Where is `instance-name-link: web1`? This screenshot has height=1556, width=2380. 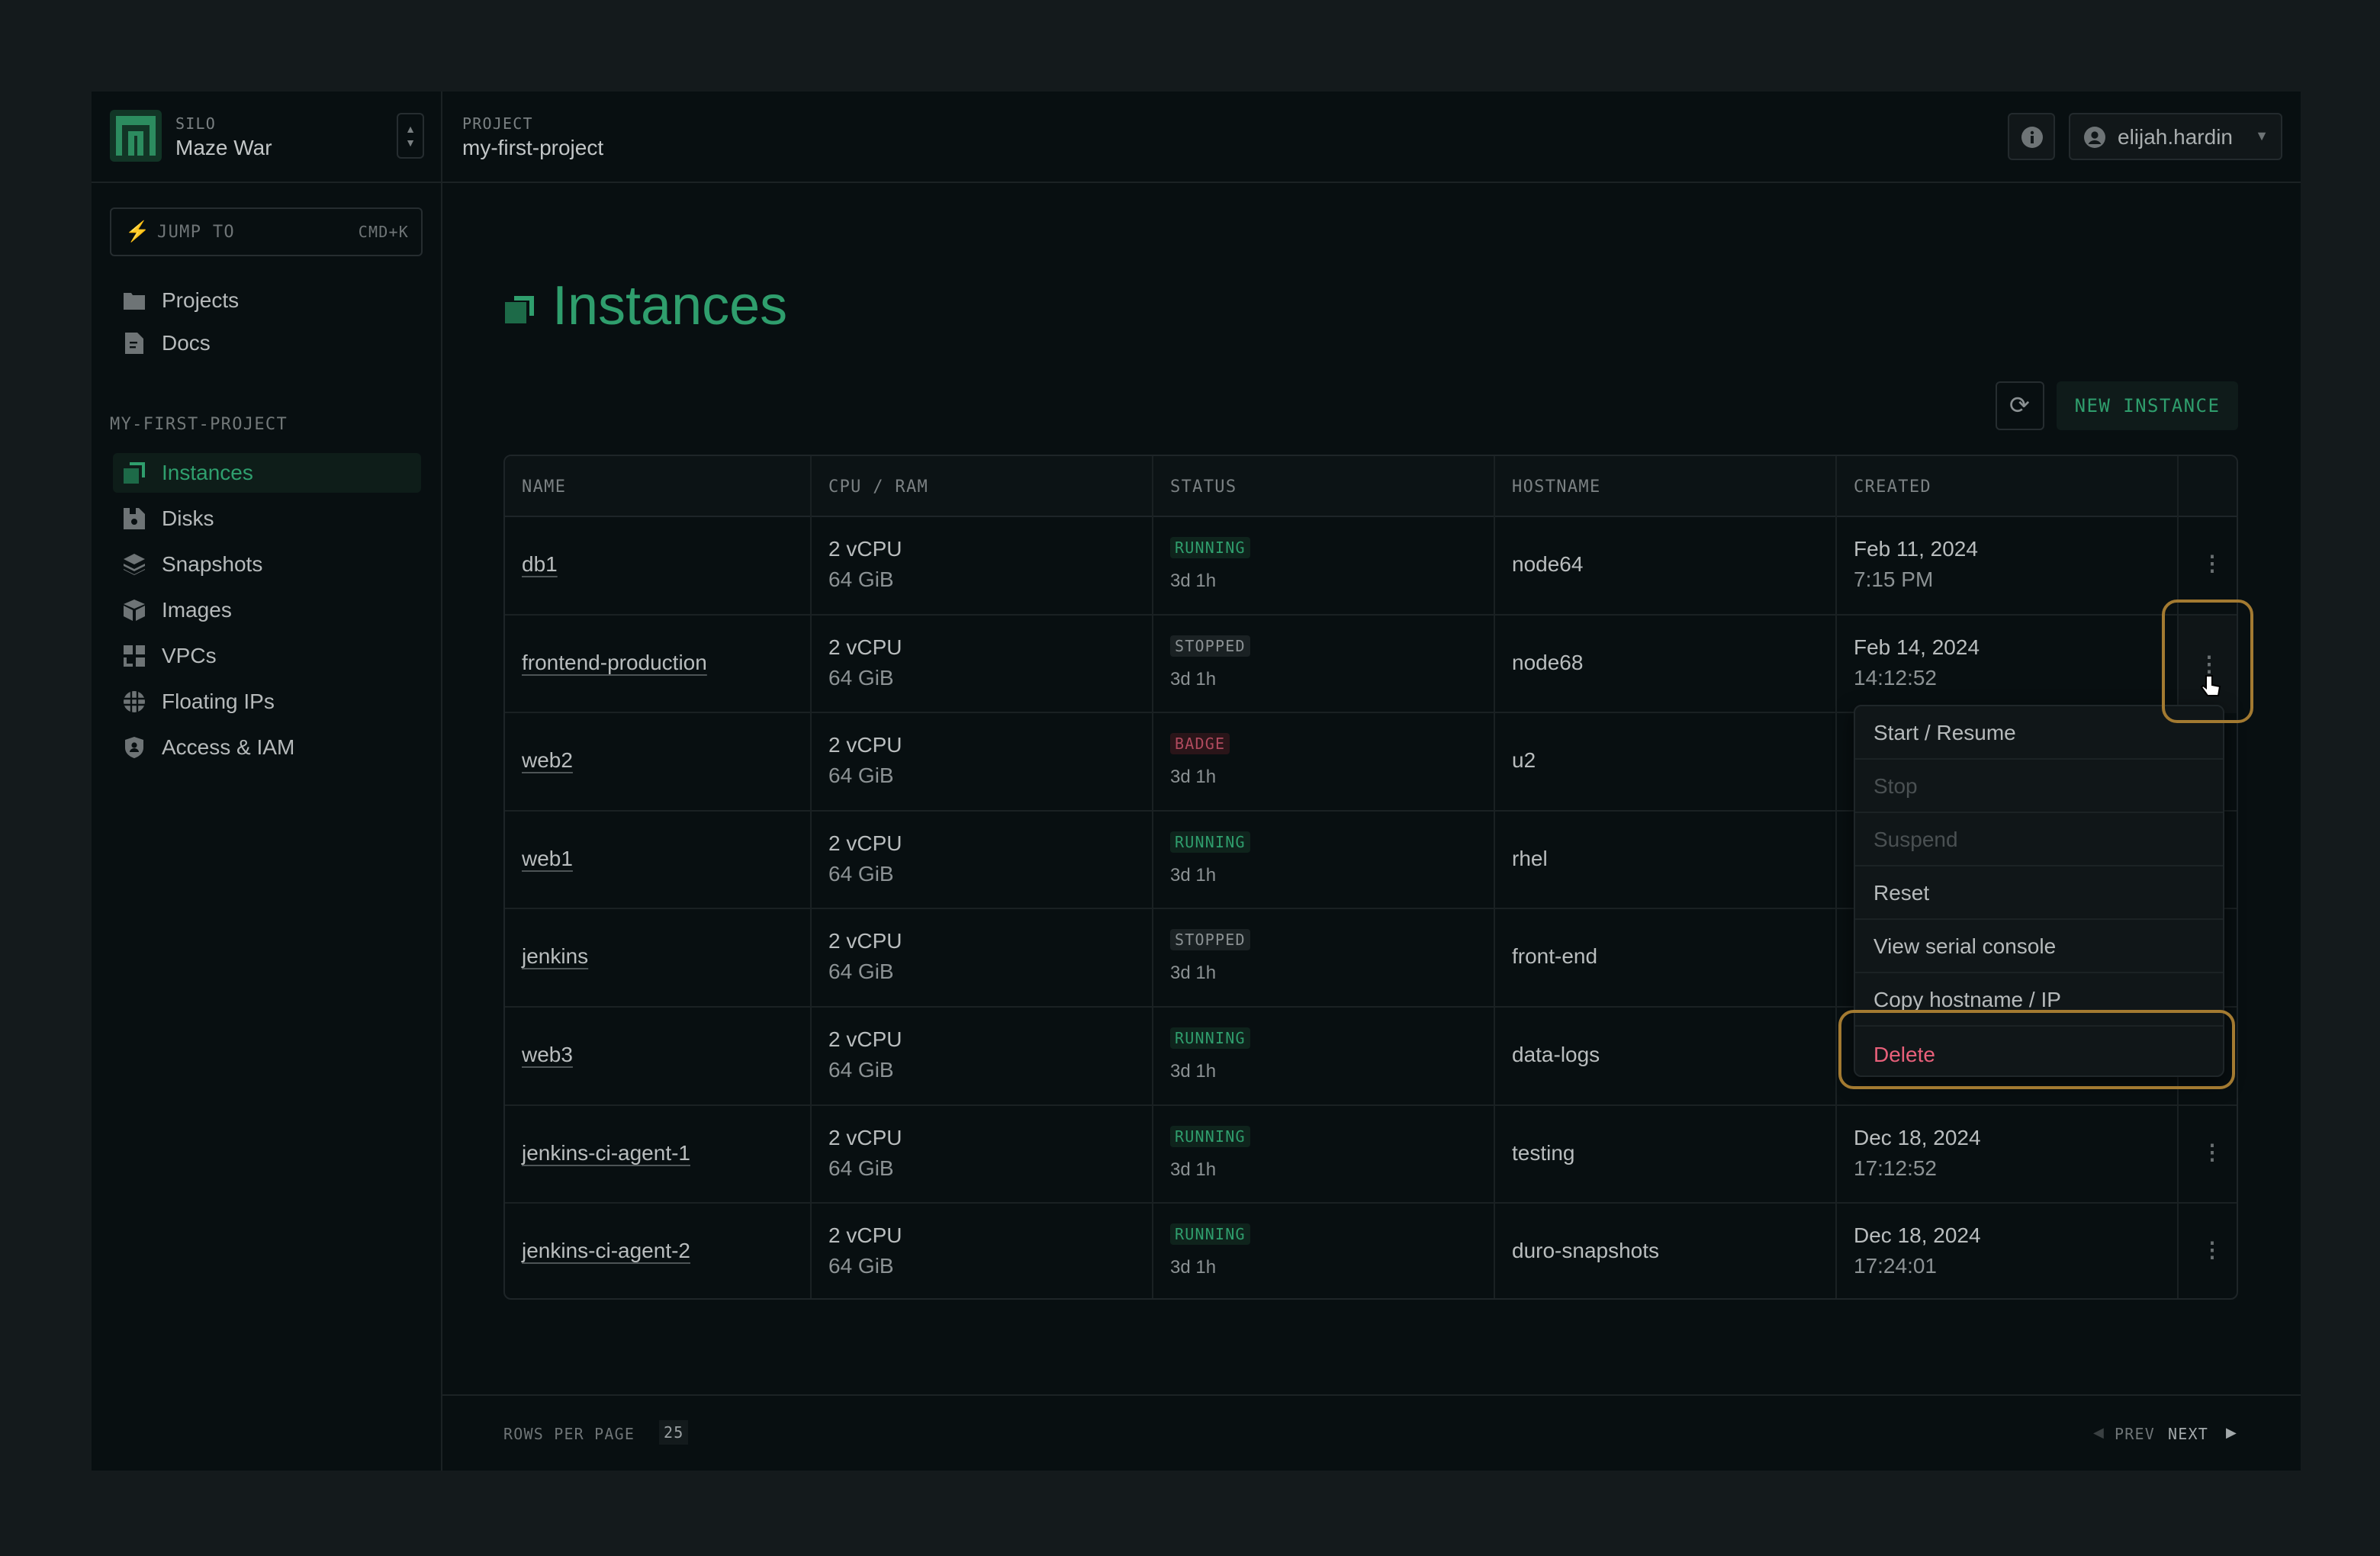
instance-name-link: web1 is located at coordinates (547, 859).